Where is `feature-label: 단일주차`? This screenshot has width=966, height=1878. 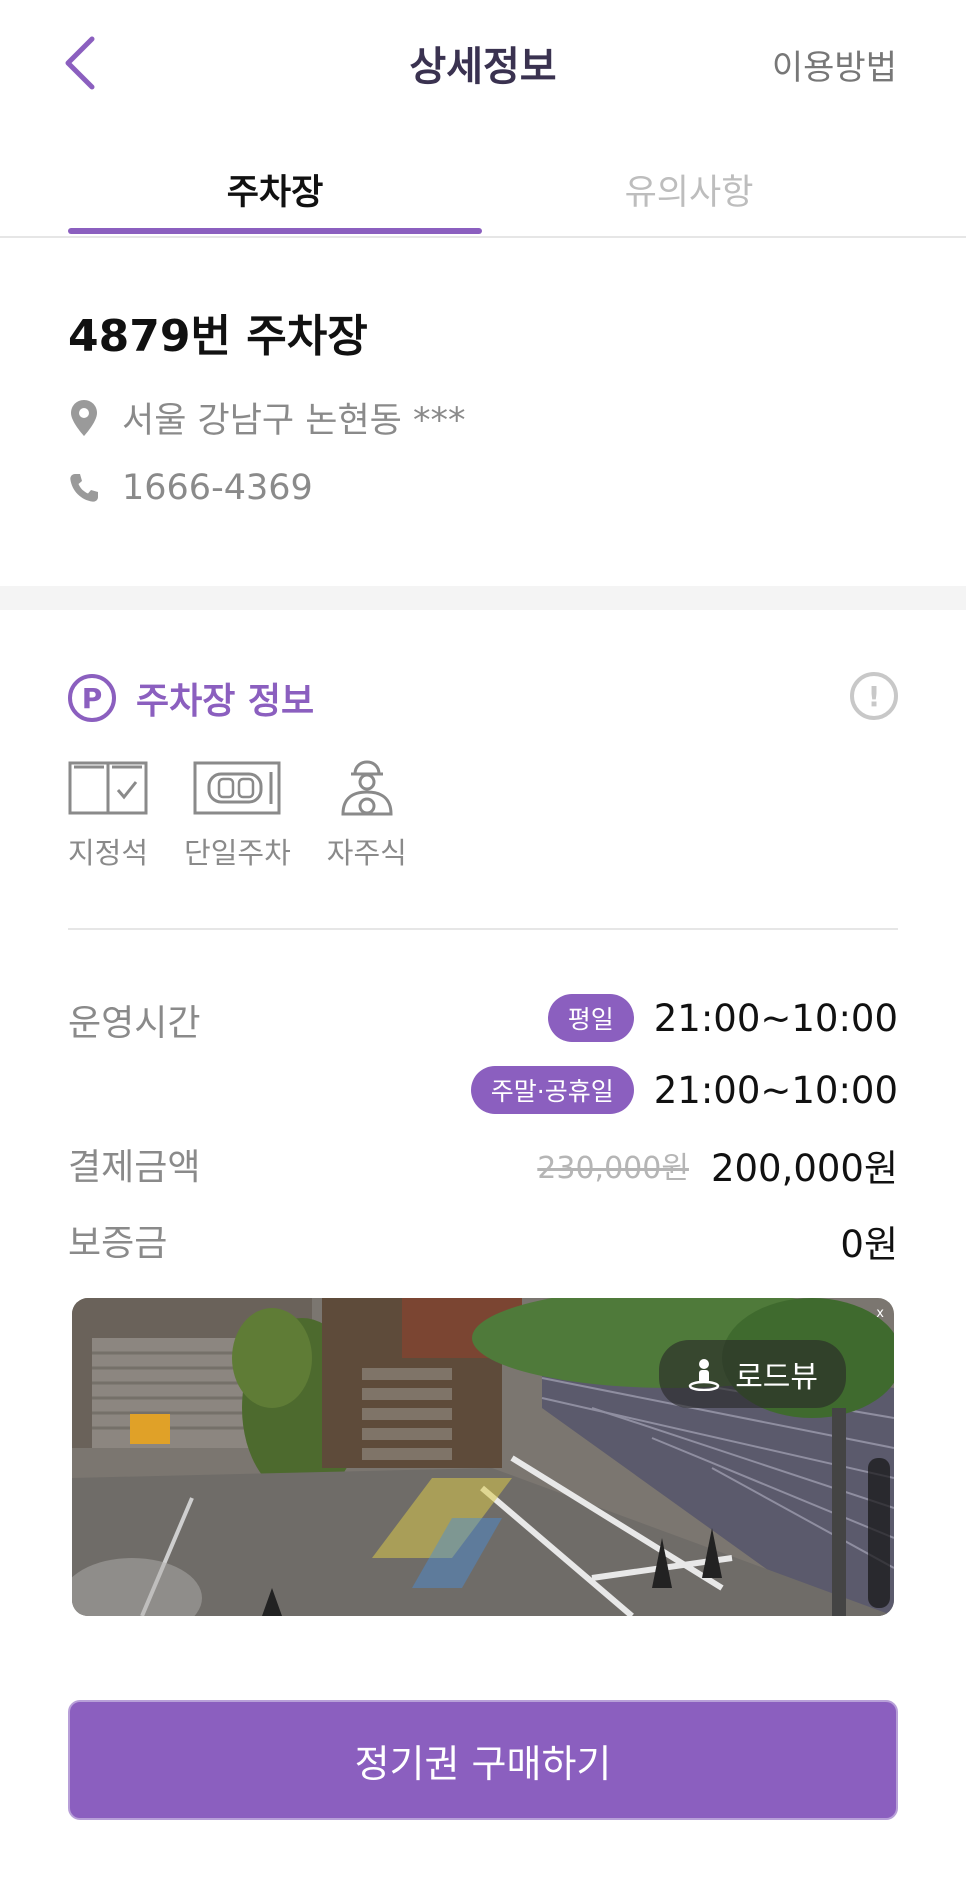
feature-label: 단일주차 is located at coordinates (237, 853).